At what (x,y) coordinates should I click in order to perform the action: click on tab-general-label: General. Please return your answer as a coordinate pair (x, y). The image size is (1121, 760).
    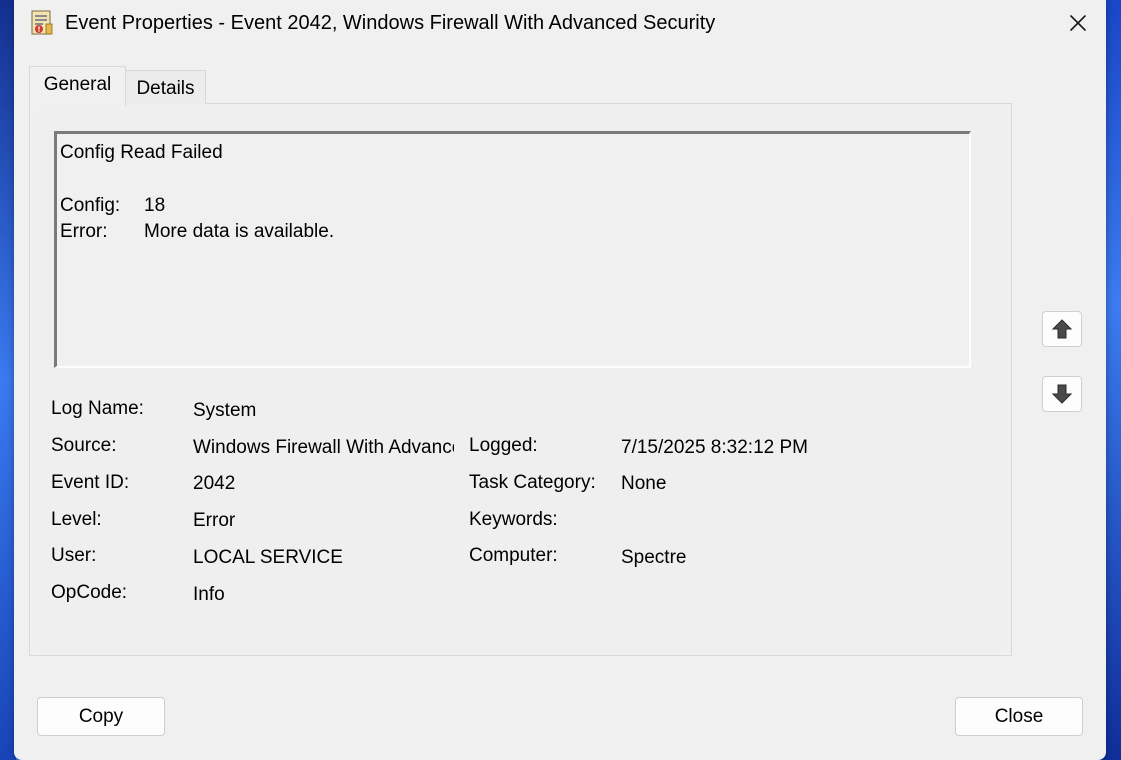
    Looking at the image, I should click on (78, 85).